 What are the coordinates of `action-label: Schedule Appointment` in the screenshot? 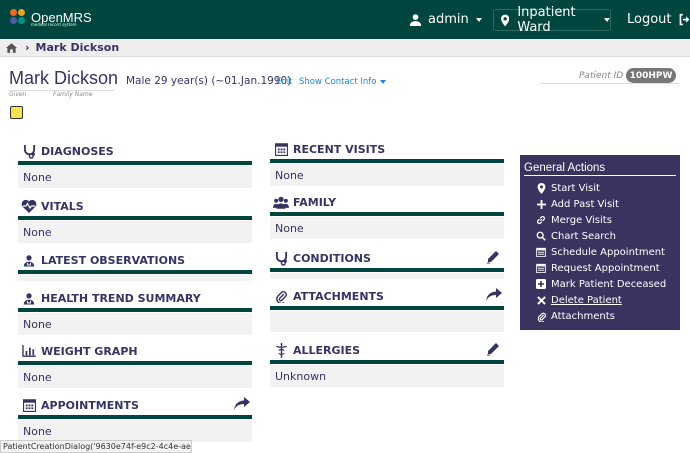 It's located at (608, 252).